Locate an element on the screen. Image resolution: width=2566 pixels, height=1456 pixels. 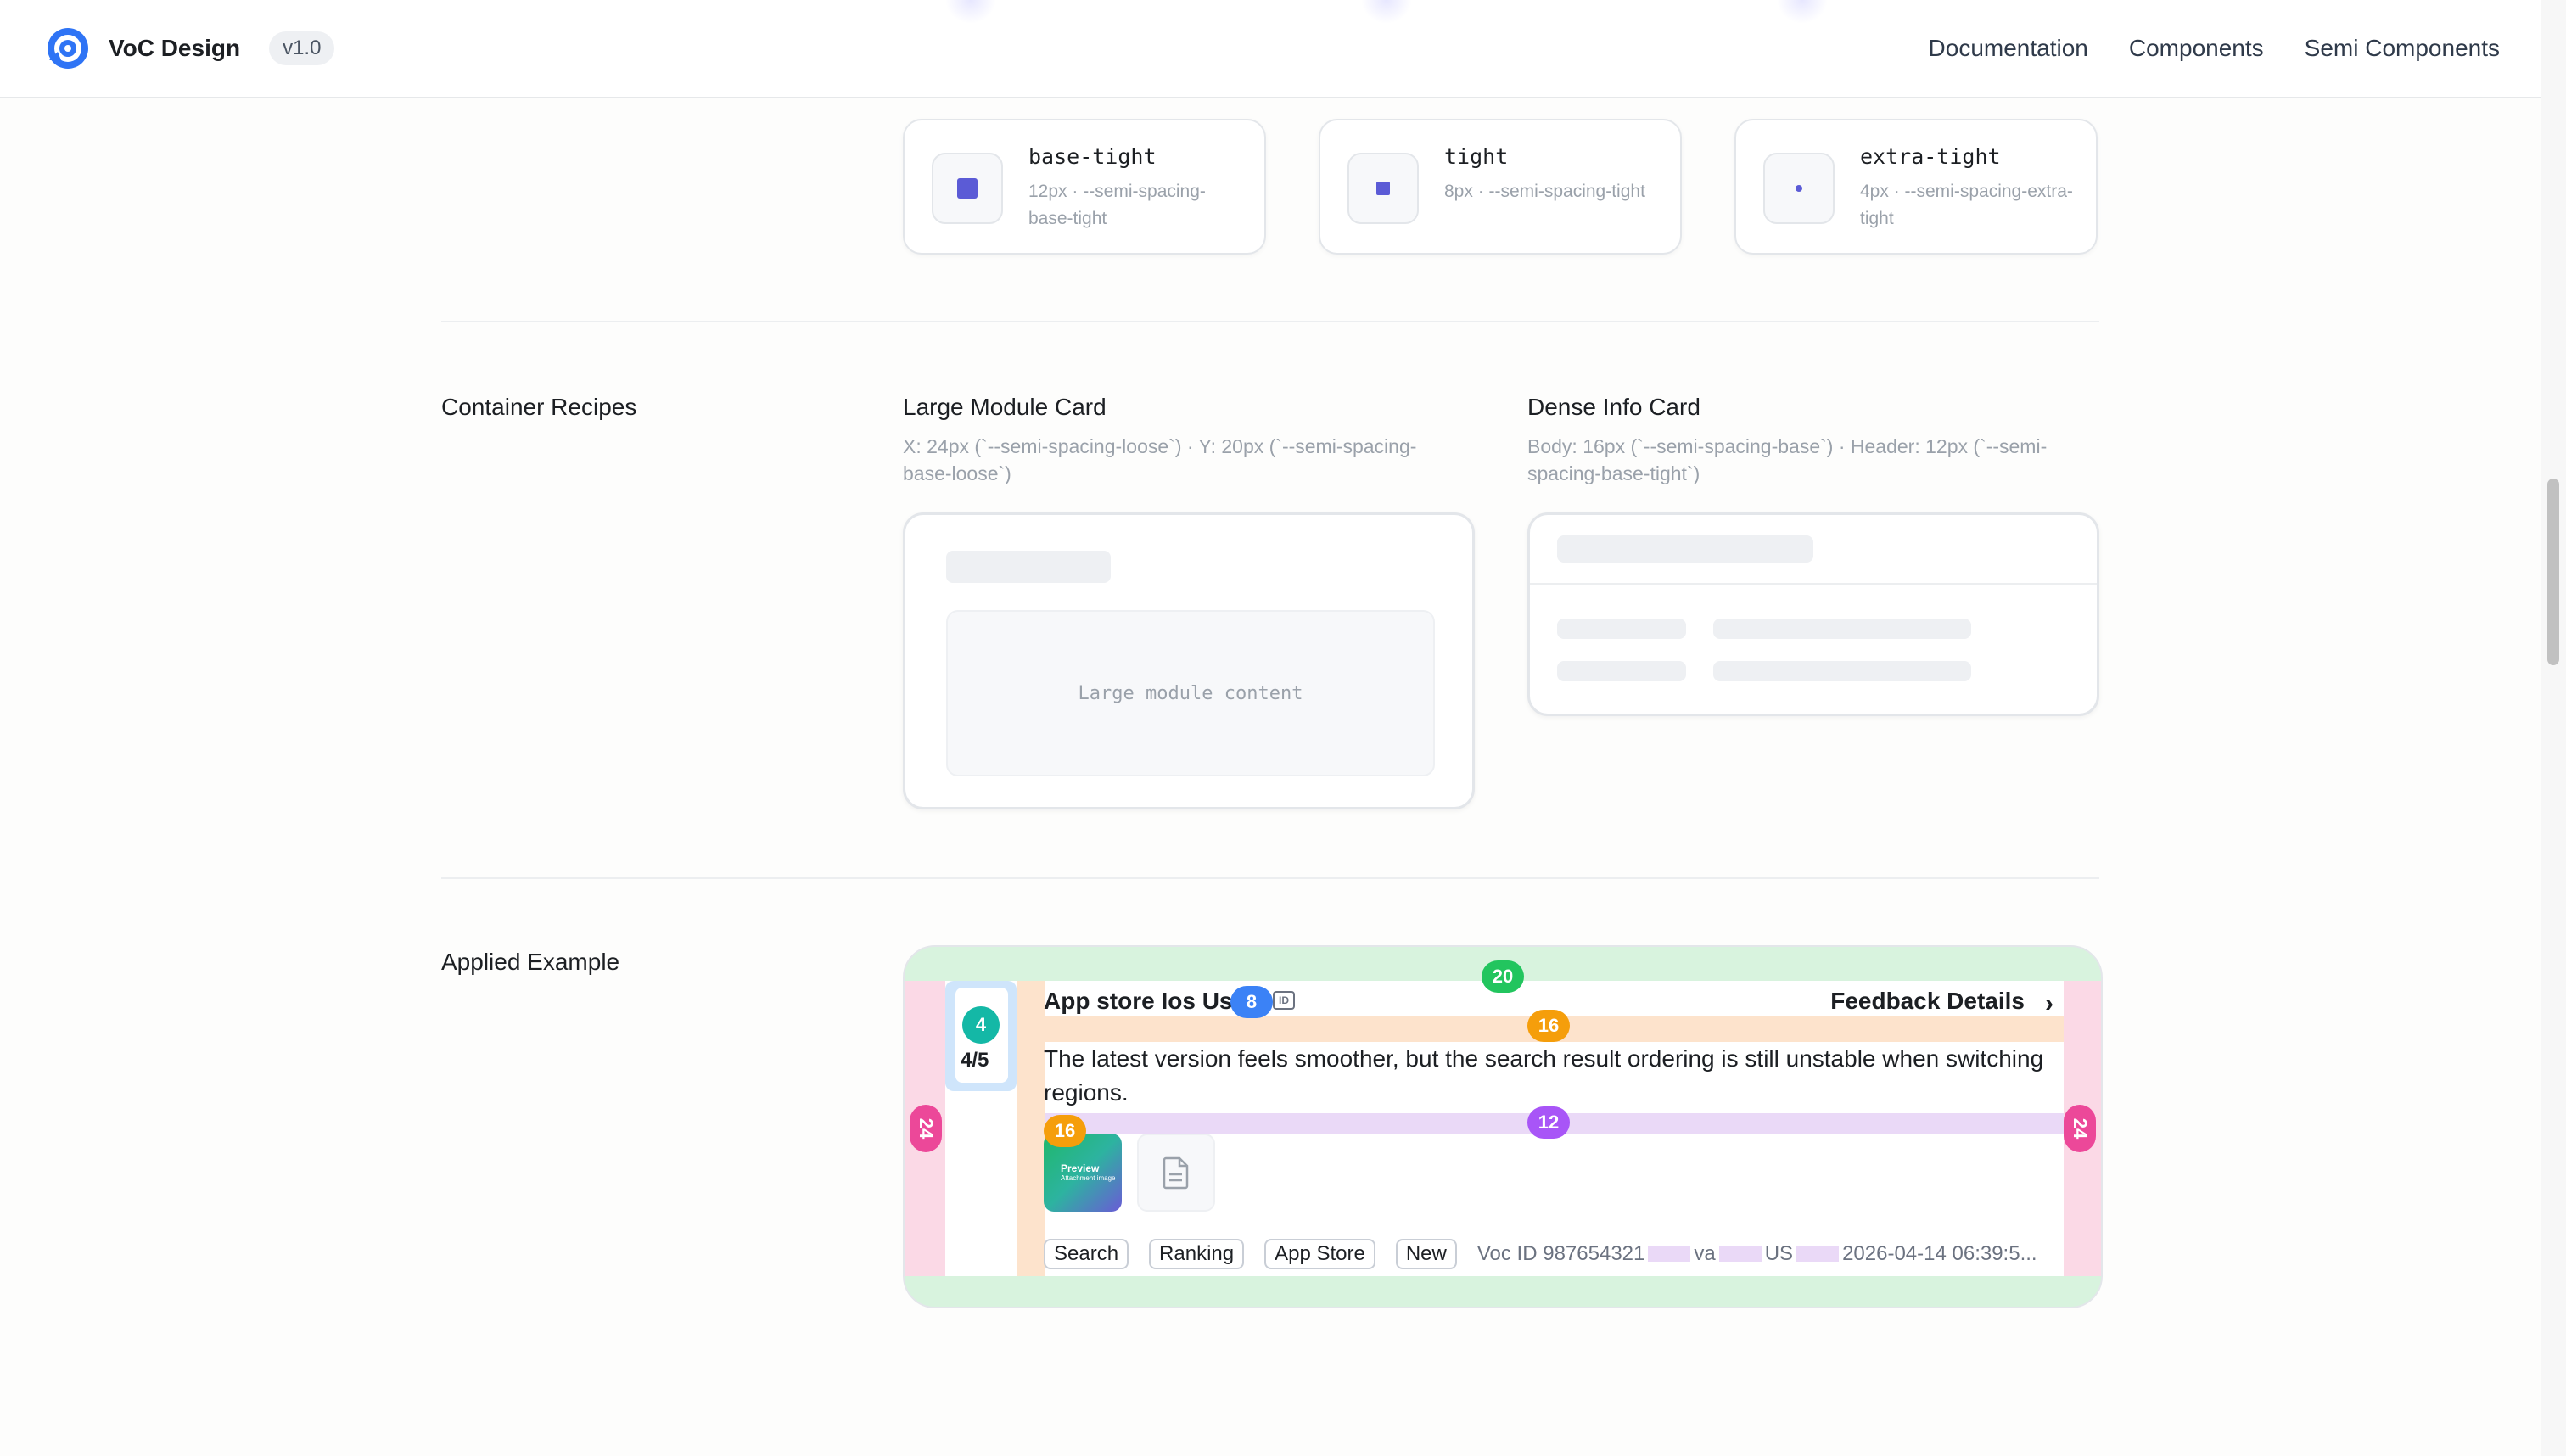
spacing-badge-right: 24 is located at coordinates (2080, 1128).